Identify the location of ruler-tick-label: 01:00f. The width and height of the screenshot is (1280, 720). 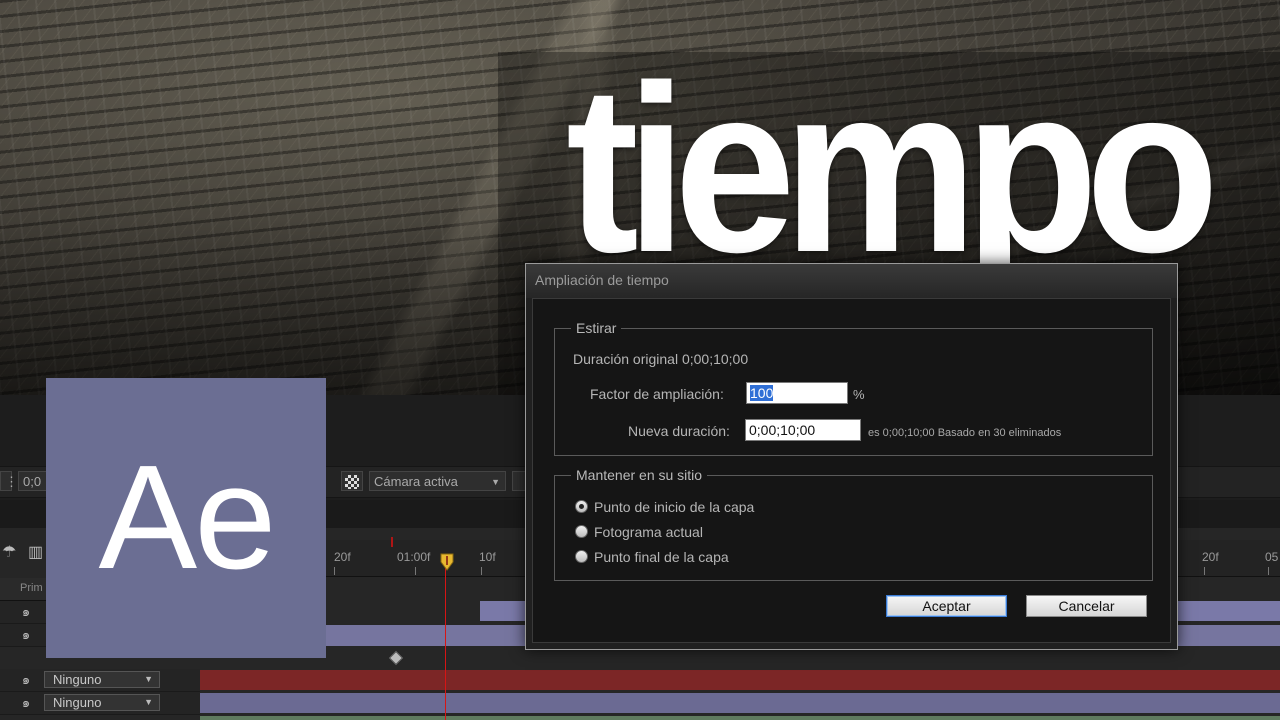
(414, 557).